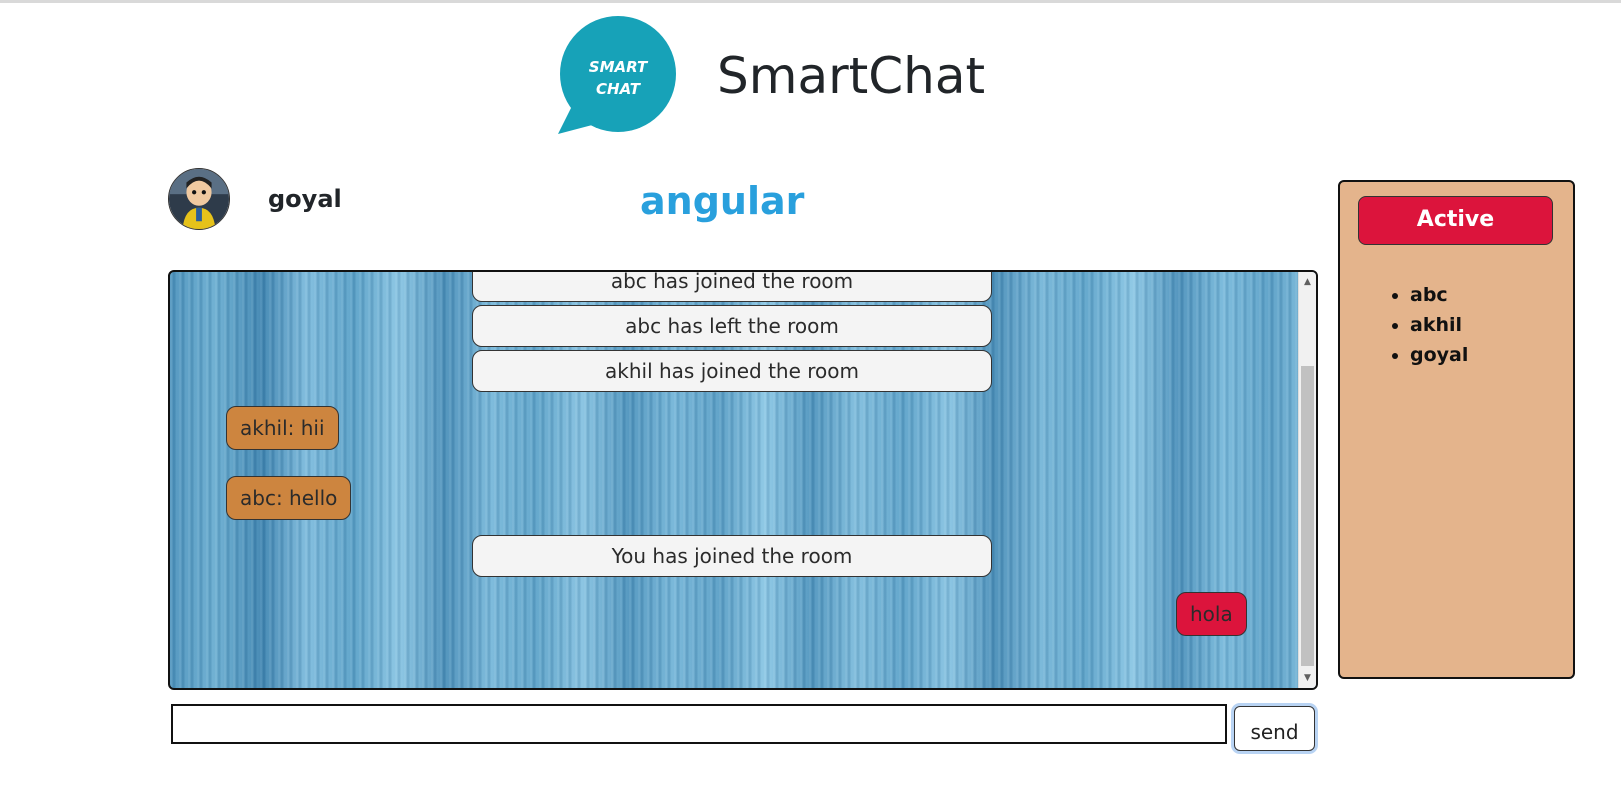 The height and width of the screenshot is (791, 1621). I want to click on active-user-item: akhil, so click(1439, 325).